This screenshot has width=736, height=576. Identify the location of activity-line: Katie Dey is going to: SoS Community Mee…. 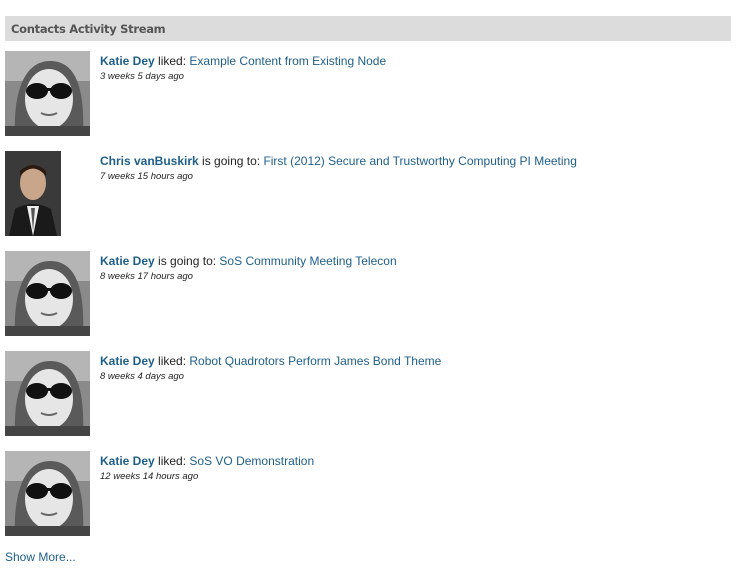
(410, 261).